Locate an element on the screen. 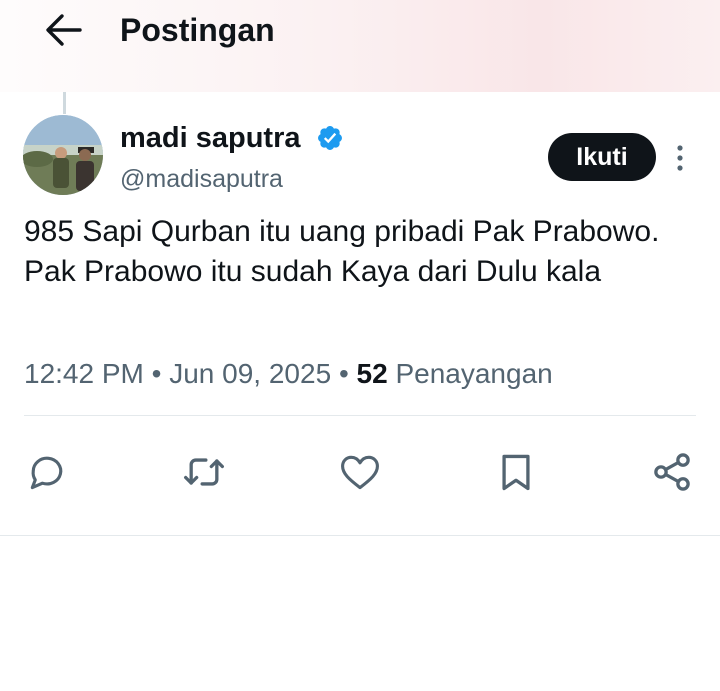  post-metadata: 12:42 PM • Jun 09, 2025 • 52 Penayangan is located at coordinates (288, 374).